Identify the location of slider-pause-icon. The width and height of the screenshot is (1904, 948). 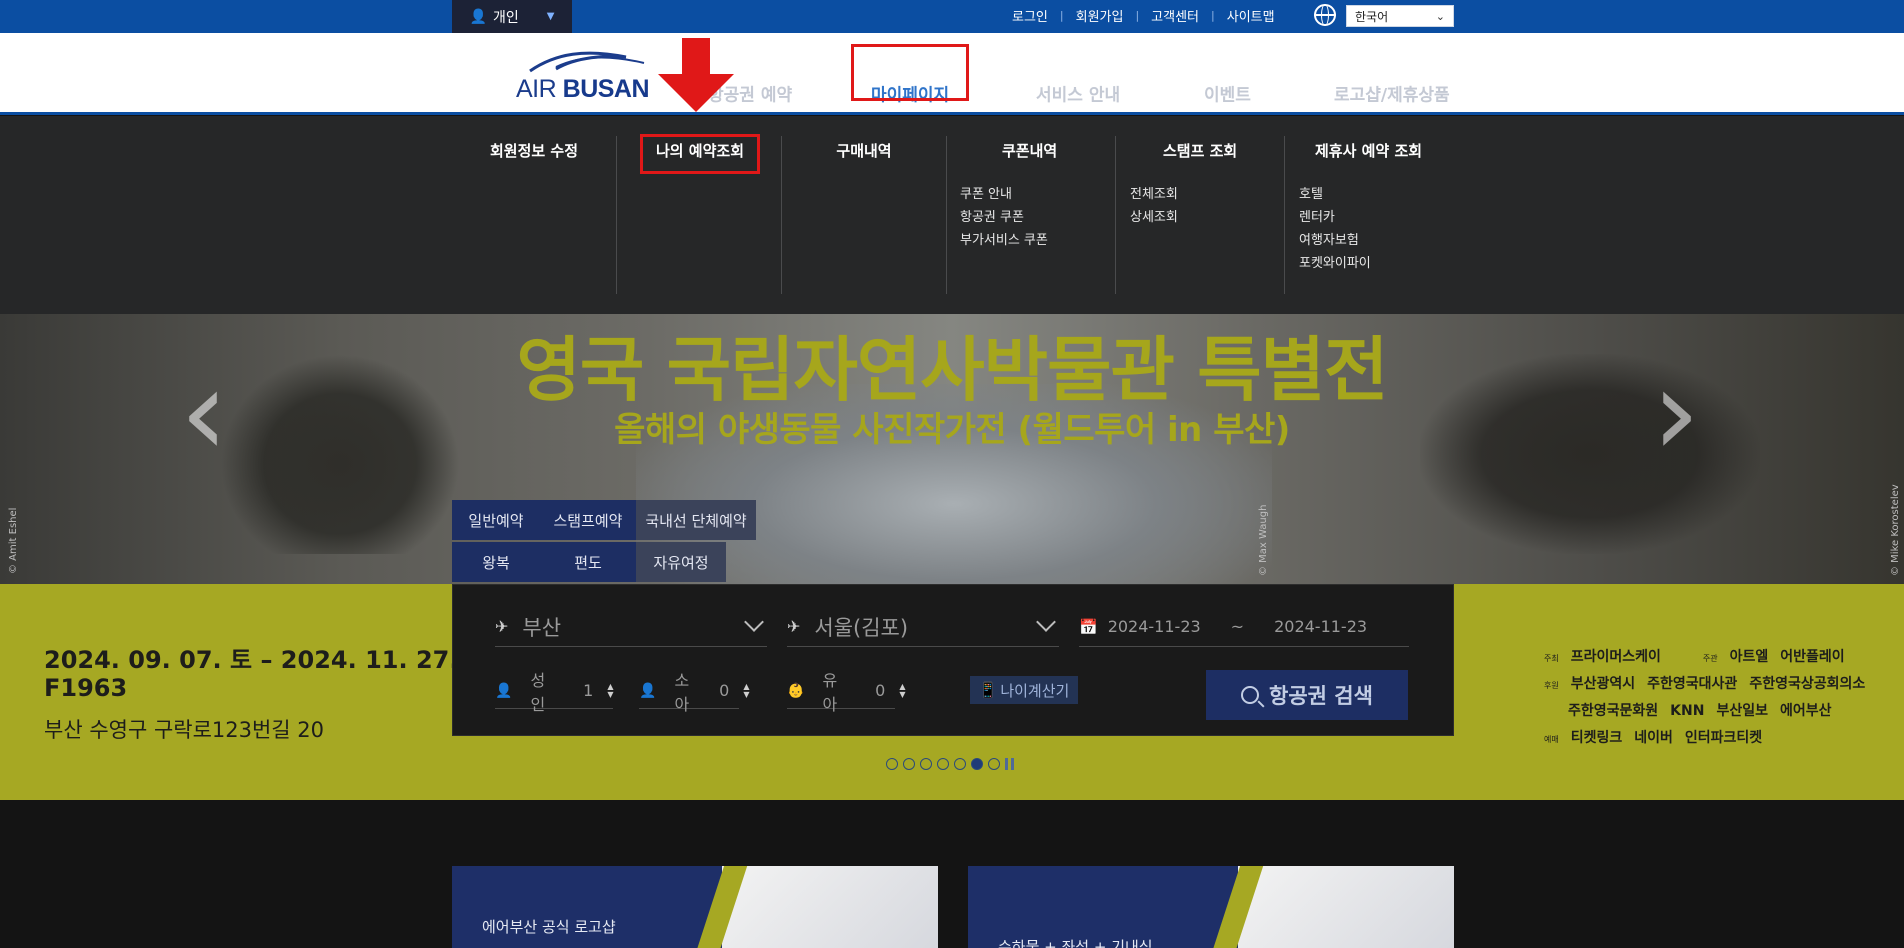
(1010, 764).